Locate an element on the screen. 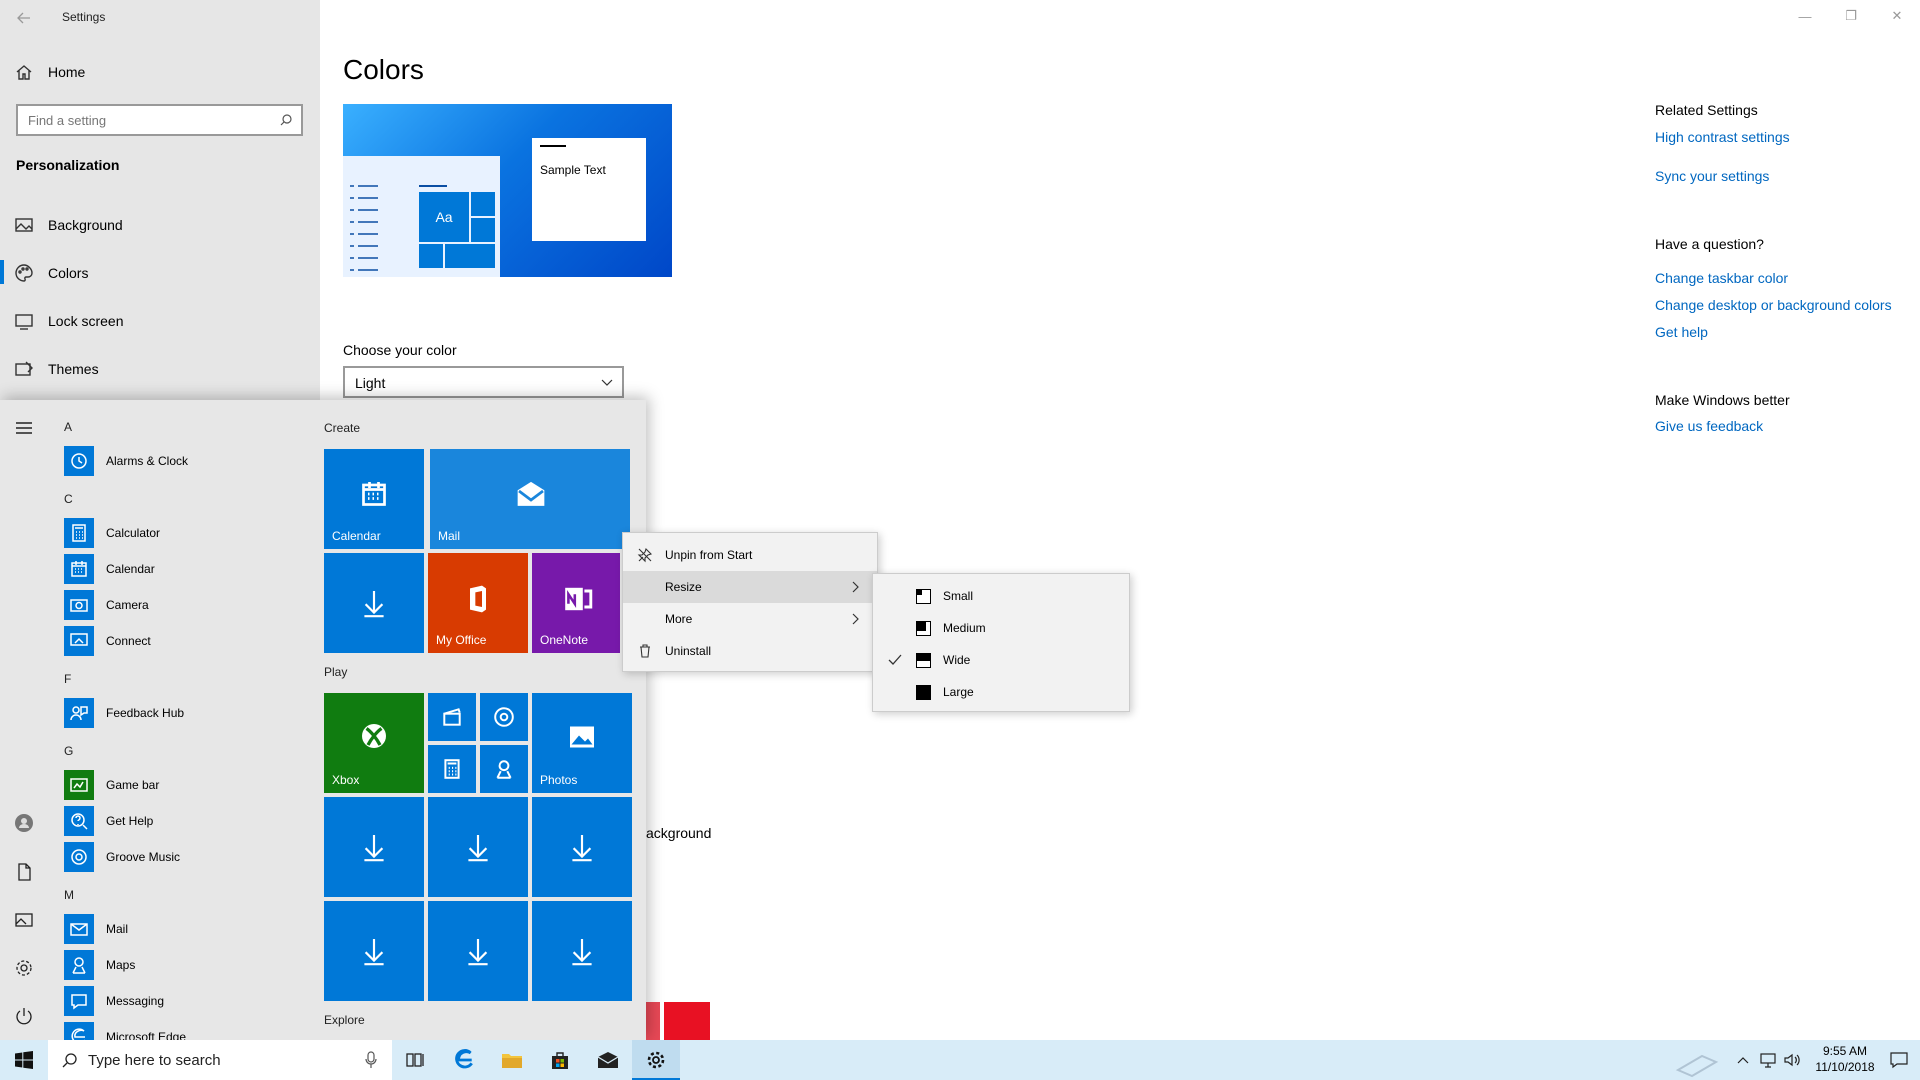  app-item-camera: Camera is located at coordinates (184, 605).